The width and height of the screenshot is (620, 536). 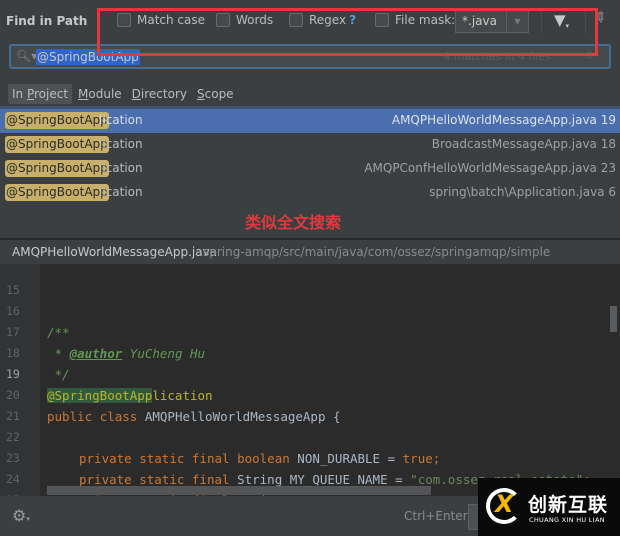 What do you see at coordinates (26, 56) in the screenshot?
I see `search-icon: 🔍︎▾` at bounding box center [26, 56].